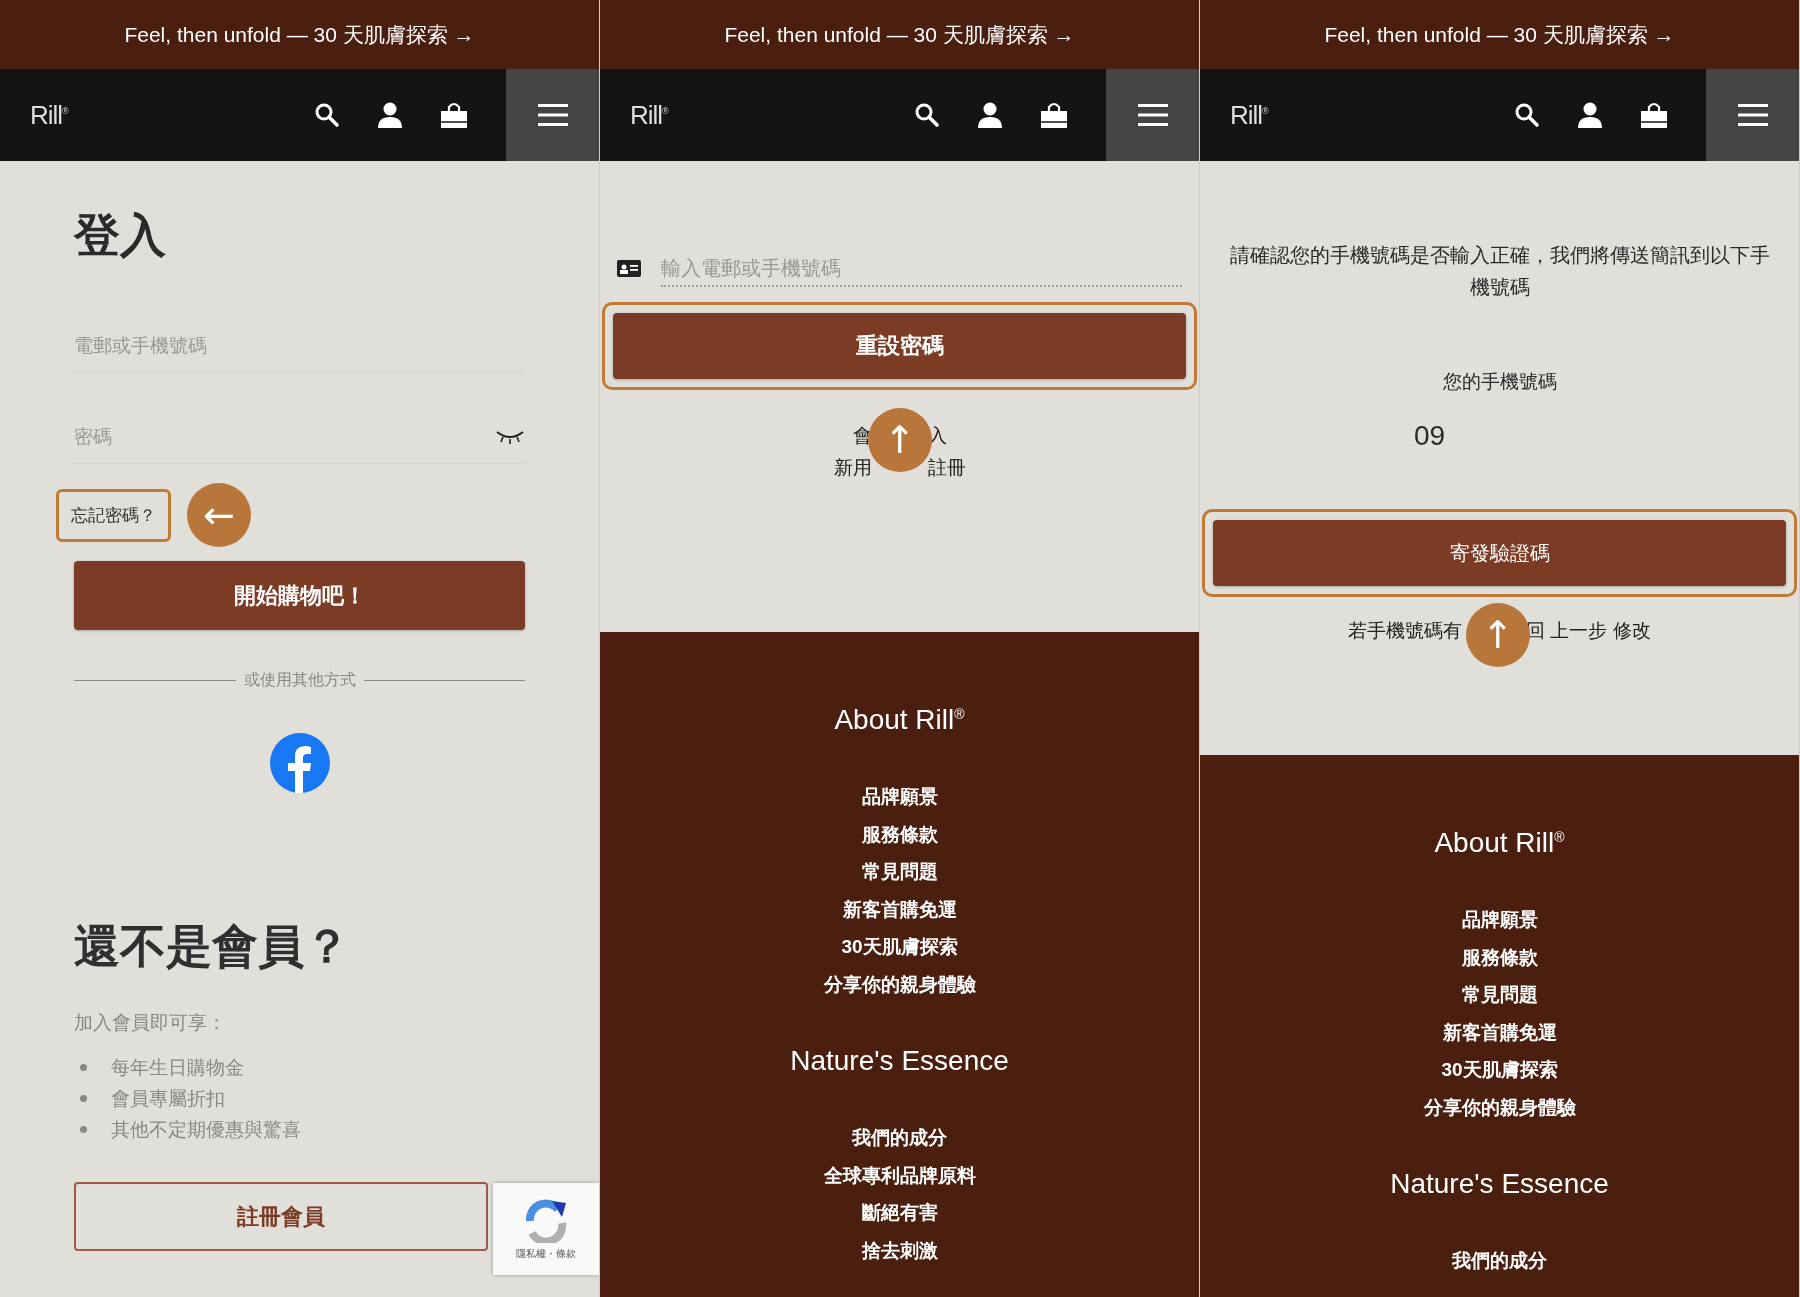  What do you see at coordinates (899, 346) in the screenshot?
I see `reset-password-button: 重設密碼` at bounding box center [899, 346].